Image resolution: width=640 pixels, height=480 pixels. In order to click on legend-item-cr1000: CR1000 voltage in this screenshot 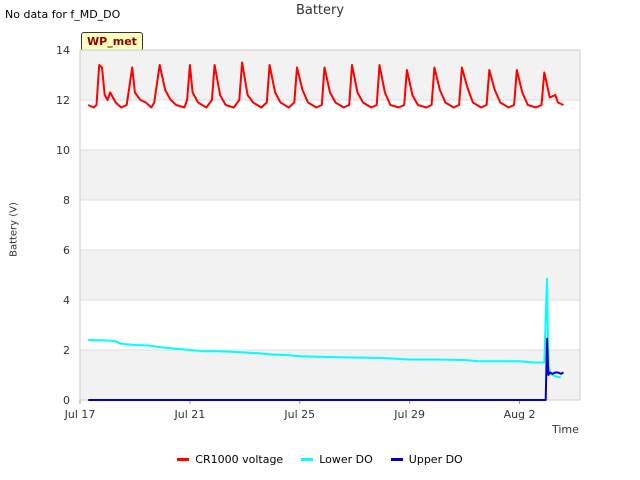, I will do `click(230, 459)`.